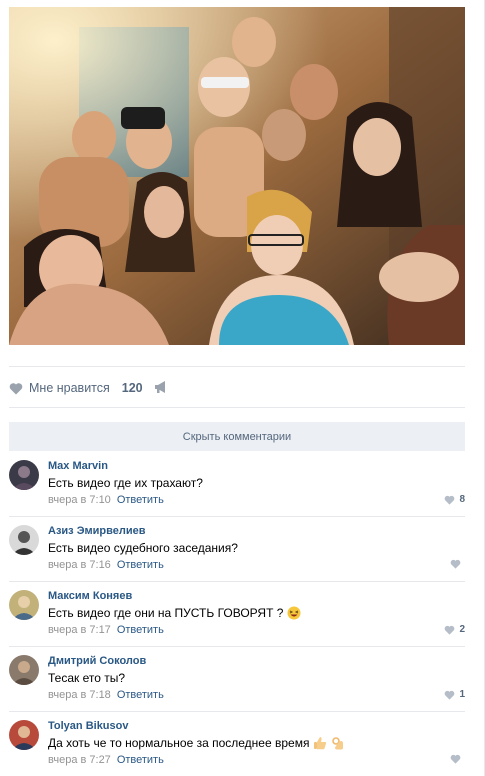 The height and width of the screenshot is (776, 485). What do you see at coordinates (462, 629) in the screenshot?
I see `comment-like-count: 2` at bounding box center [462, 629].